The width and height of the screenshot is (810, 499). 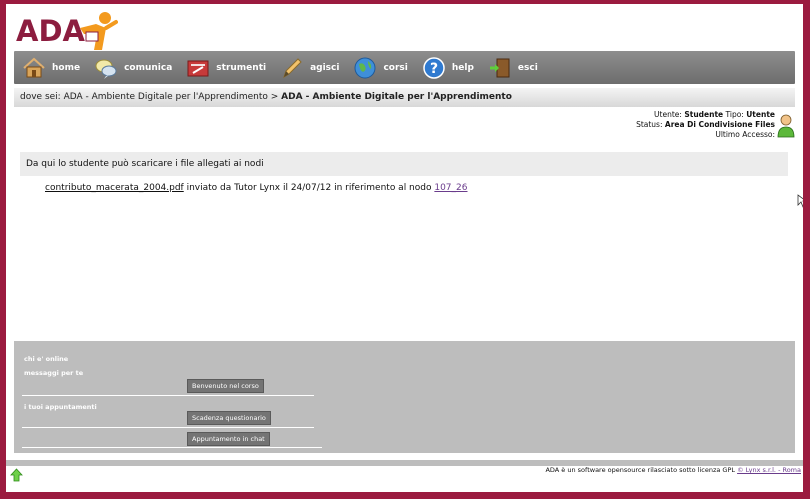 What do you see at coordinates (380, 67) in the screenshot?
I see `nav-corsi: corsi` at bounding box center [380, 67].